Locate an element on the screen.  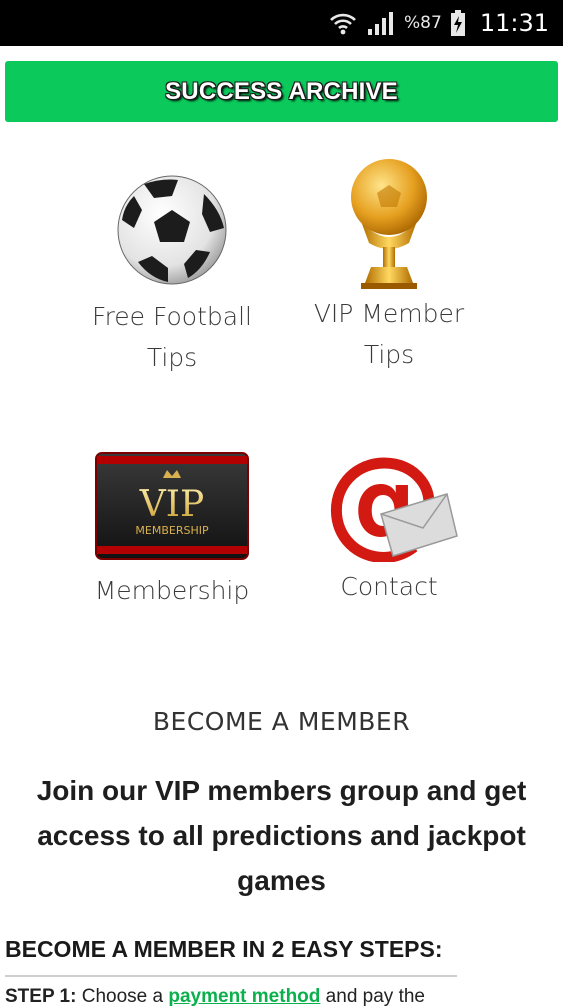
svg-text: VIP is located at coordinates (171, 504).